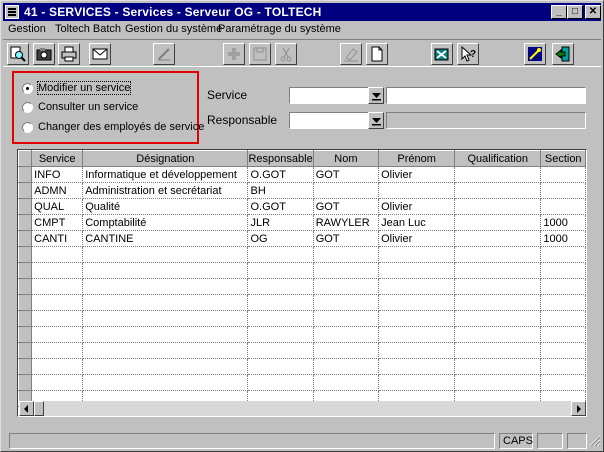 This screenshot has width=604, height=452. What do you see at coordinates (376, 95) in the screenshot?
I see `service-dropdown-button` at bounding box center [376, 95].